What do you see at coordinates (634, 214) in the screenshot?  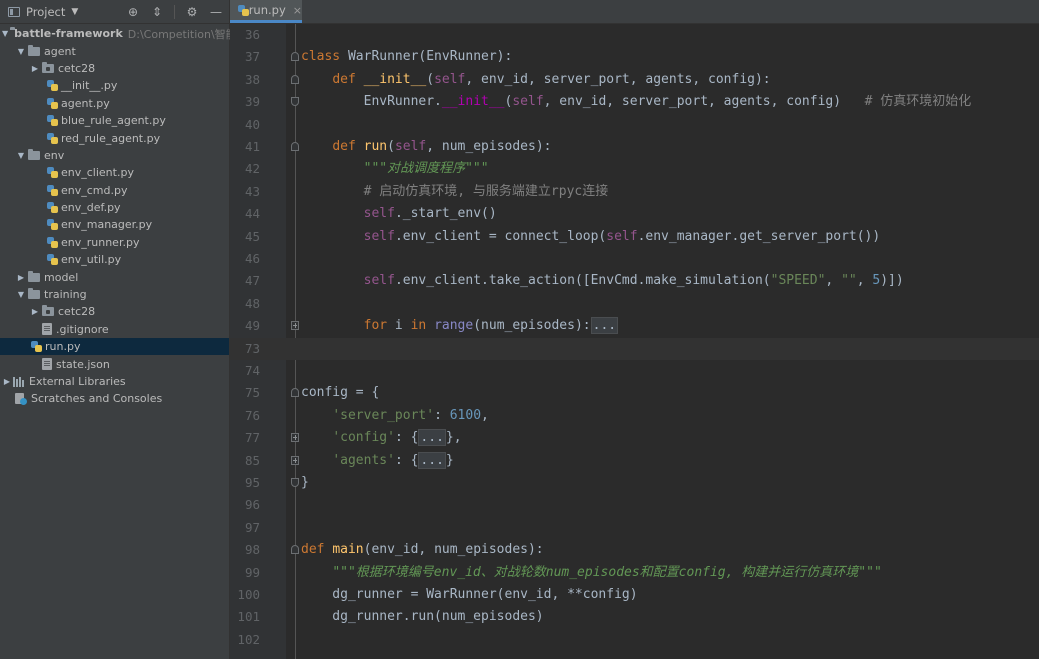 I see `code-line: 44 self._start_env()` at bounding box center [634, 214].